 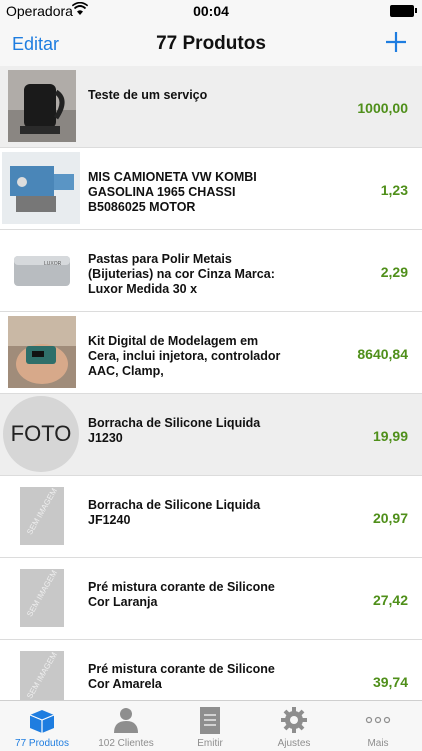 What do you see at coordinates (126, 720) in the screenshot?
I see `person-icon` at bounding box center [126, 720].